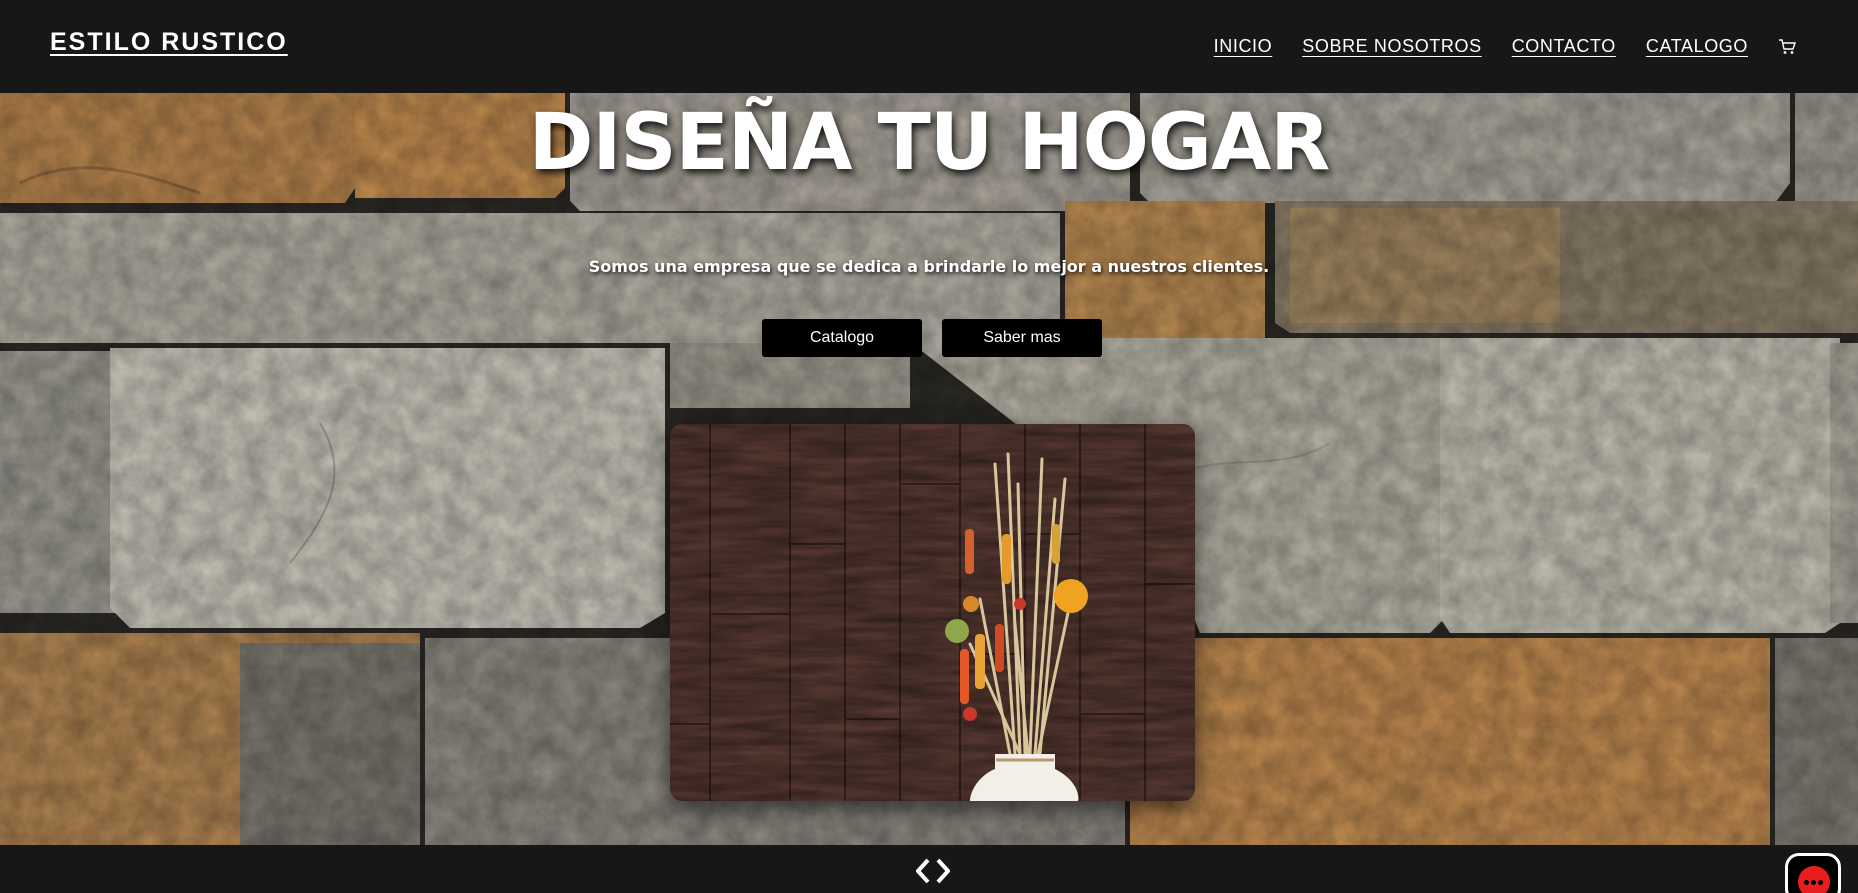 This screenshot has width=1858, height=893. I want to click on chat-bubble, so click(1814, 879).